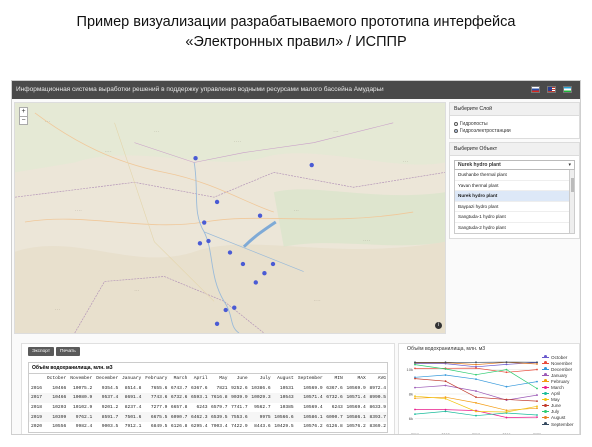  Describe the element at coordinates (514, 175) in the screenshot. I see `list-item: Dushanbe thermal plant` at that location.